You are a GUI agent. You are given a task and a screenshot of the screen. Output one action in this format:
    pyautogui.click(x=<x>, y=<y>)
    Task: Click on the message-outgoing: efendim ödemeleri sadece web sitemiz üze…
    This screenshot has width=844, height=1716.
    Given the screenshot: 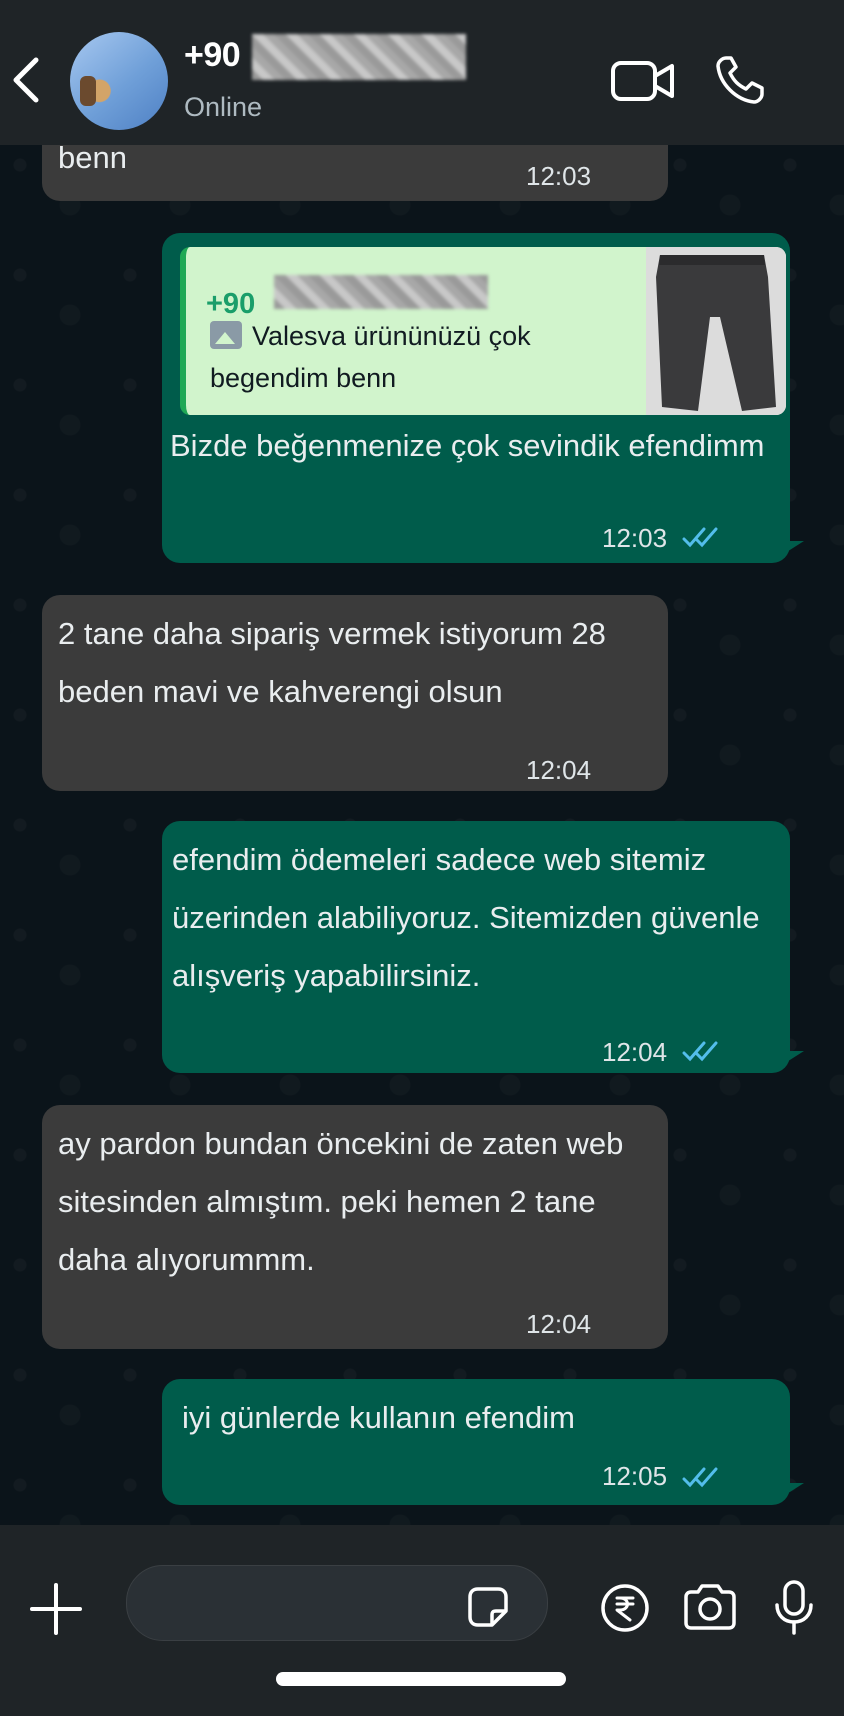 What is the action you would take?
    pyautogui.click(x=483, y=947)
    